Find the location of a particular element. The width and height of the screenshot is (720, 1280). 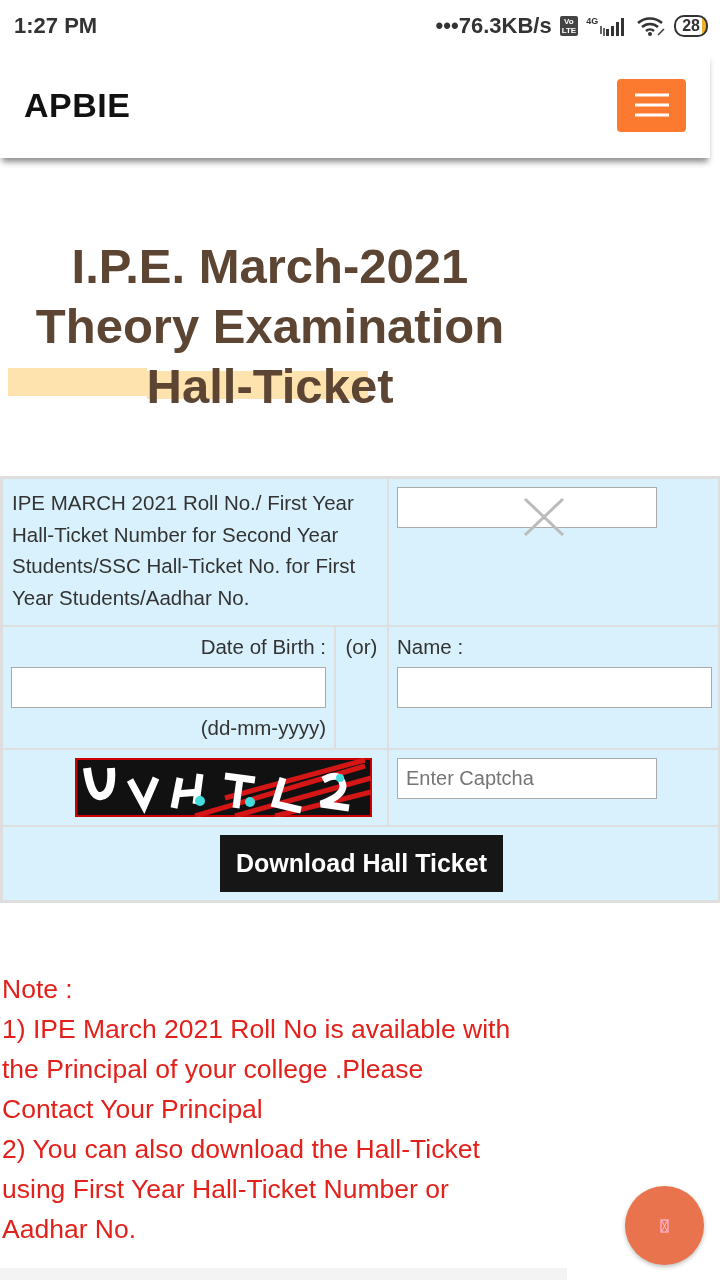

note-text: 1) IPE March 2021 Roll No is available with the Principal of your college .Please Contact Your Principal is located at coordinates (257, 1069).